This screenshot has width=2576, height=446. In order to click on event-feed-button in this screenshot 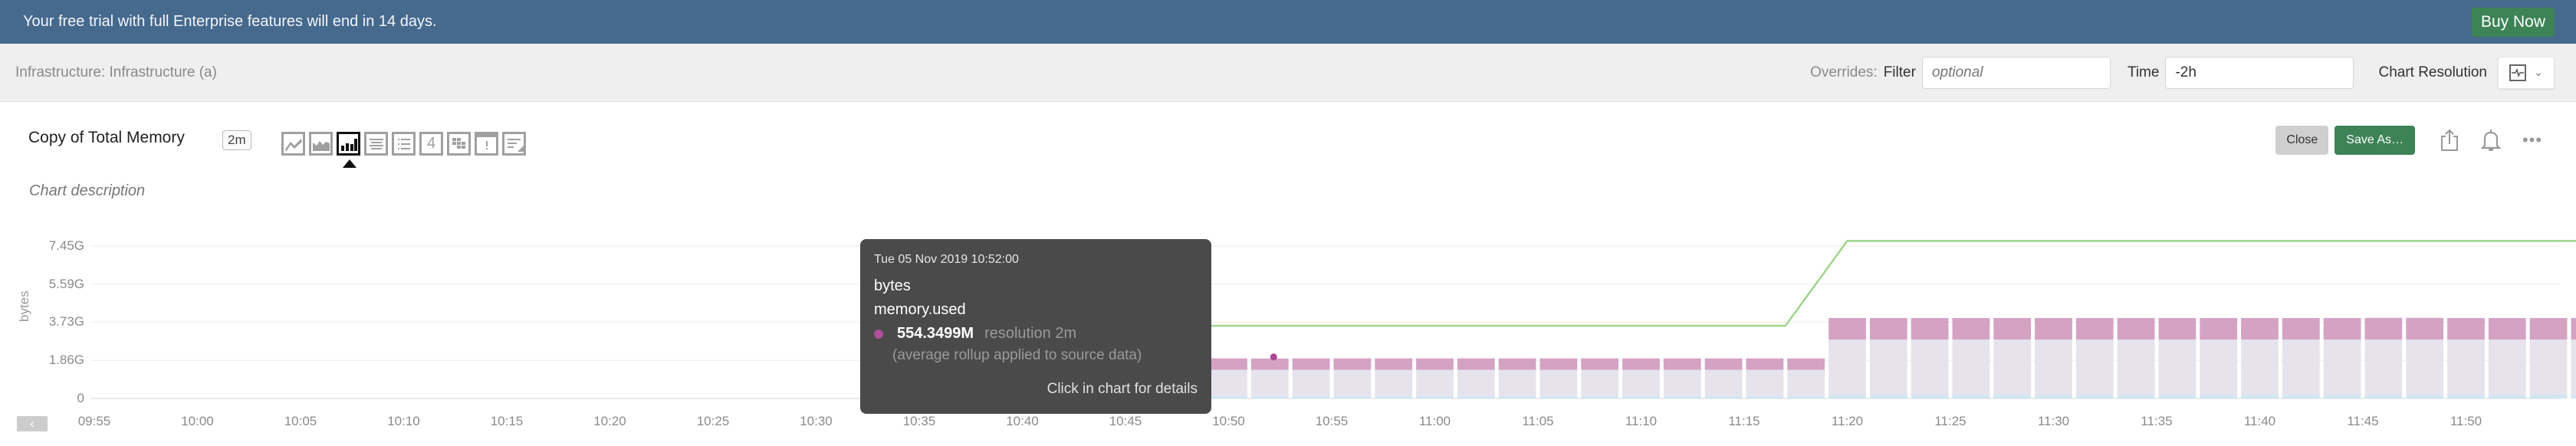, I will do `click(487, 144)`.